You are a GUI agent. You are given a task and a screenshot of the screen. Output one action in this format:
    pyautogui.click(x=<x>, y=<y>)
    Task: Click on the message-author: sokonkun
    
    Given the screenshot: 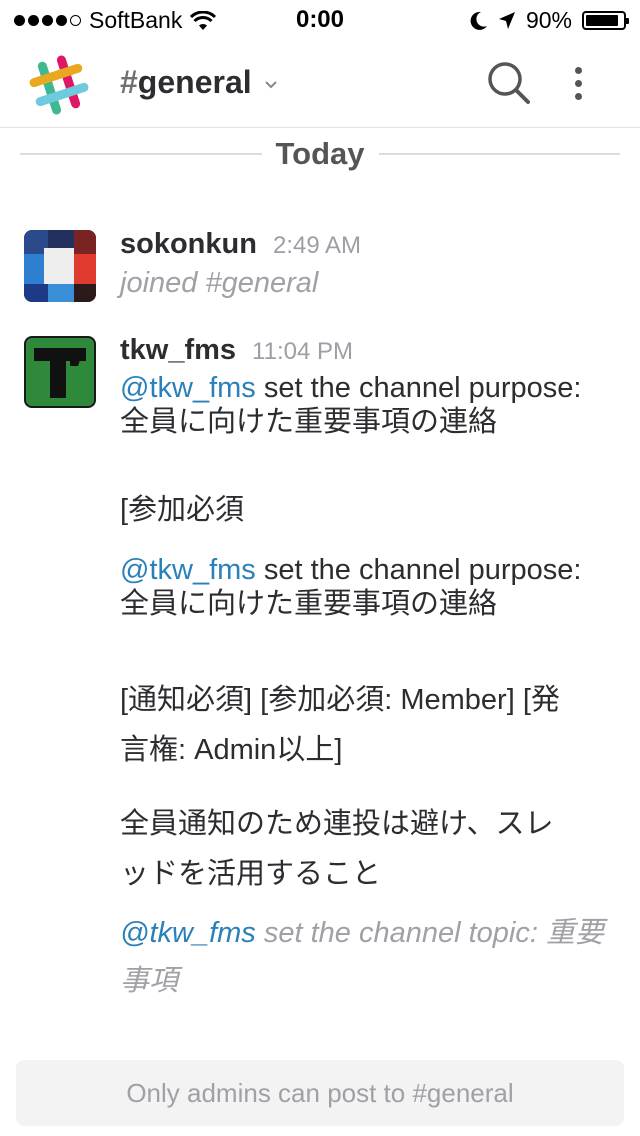 What is the action you would take?
    pyautogui.click(x=188, y=244)
    